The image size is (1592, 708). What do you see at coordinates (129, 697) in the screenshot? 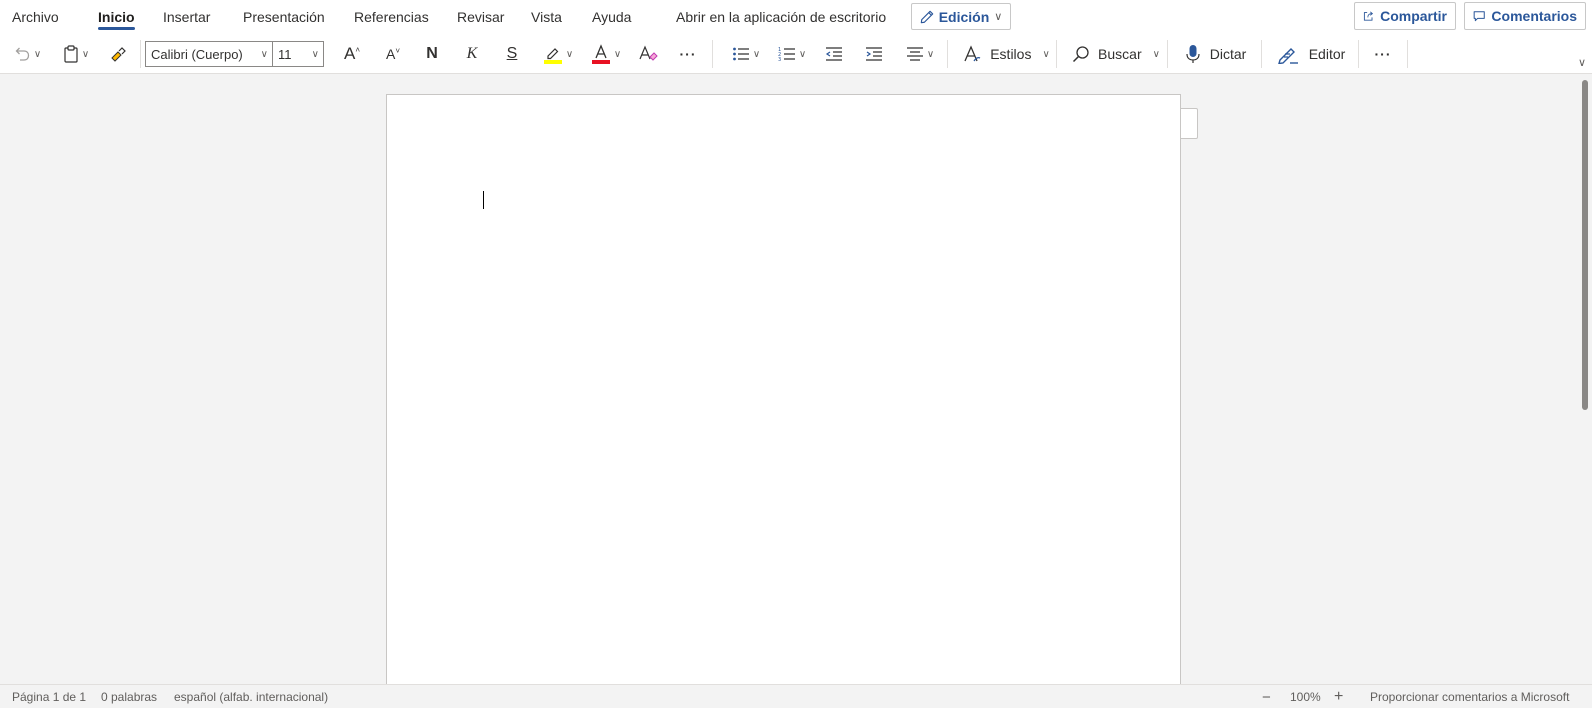
I see `word-count: 0 palabras` at bounding box center [129, 697].